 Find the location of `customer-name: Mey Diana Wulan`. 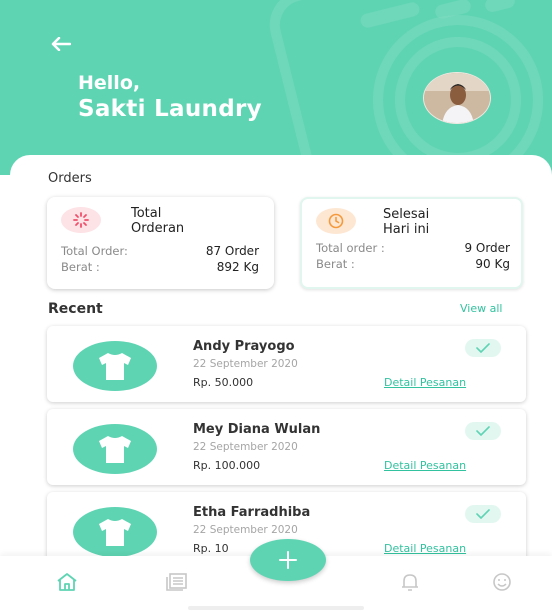

customer-name: Mey Diana Wulan is located at coordinates (257, 429).